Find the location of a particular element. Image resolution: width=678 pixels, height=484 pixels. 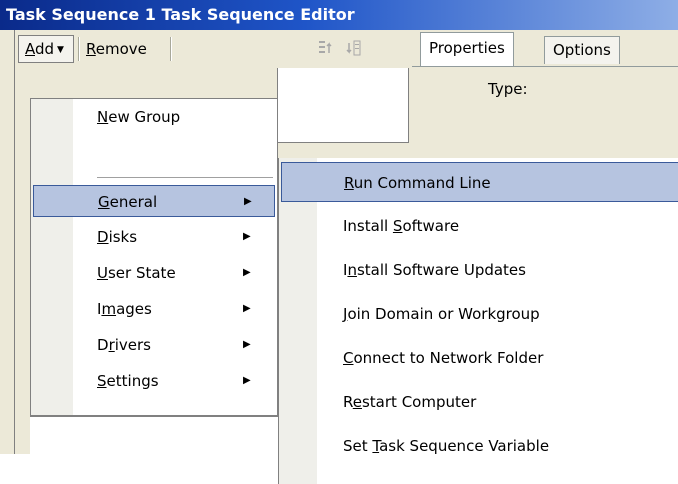

menu-item-label-post: eneral is located at coordinates (133, 202).